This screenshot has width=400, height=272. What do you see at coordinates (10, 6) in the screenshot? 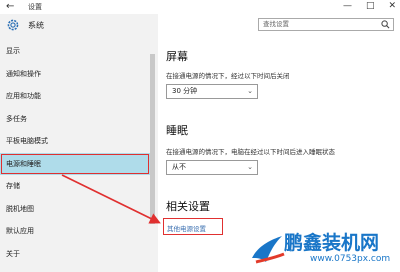
I see `back-button: ←` at bounding box center [10, 6].